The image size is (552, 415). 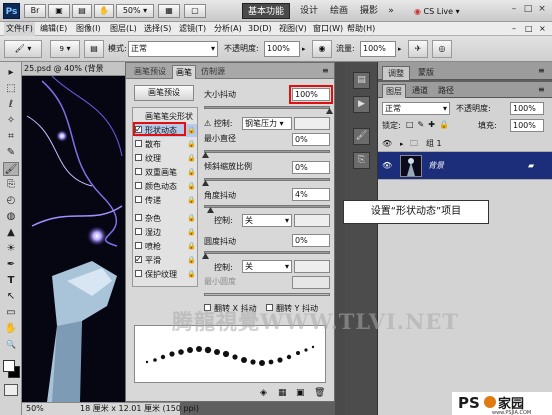 What do you see at coordinates (263, 393) in the screenshot?
I see `toggle-live-tip-icon: ◈` at bounding box center [263, 393].